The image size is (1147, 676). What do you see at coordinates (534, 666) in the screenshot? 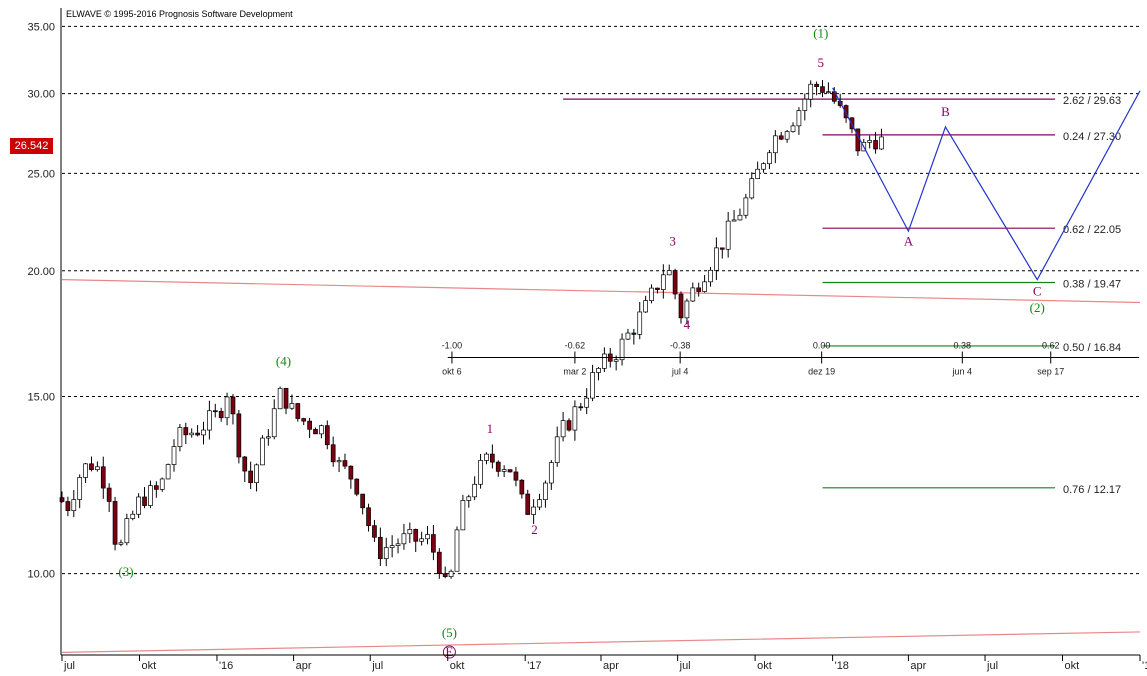
I see `x-tick-label: '17` at bounding box center [534, 666].